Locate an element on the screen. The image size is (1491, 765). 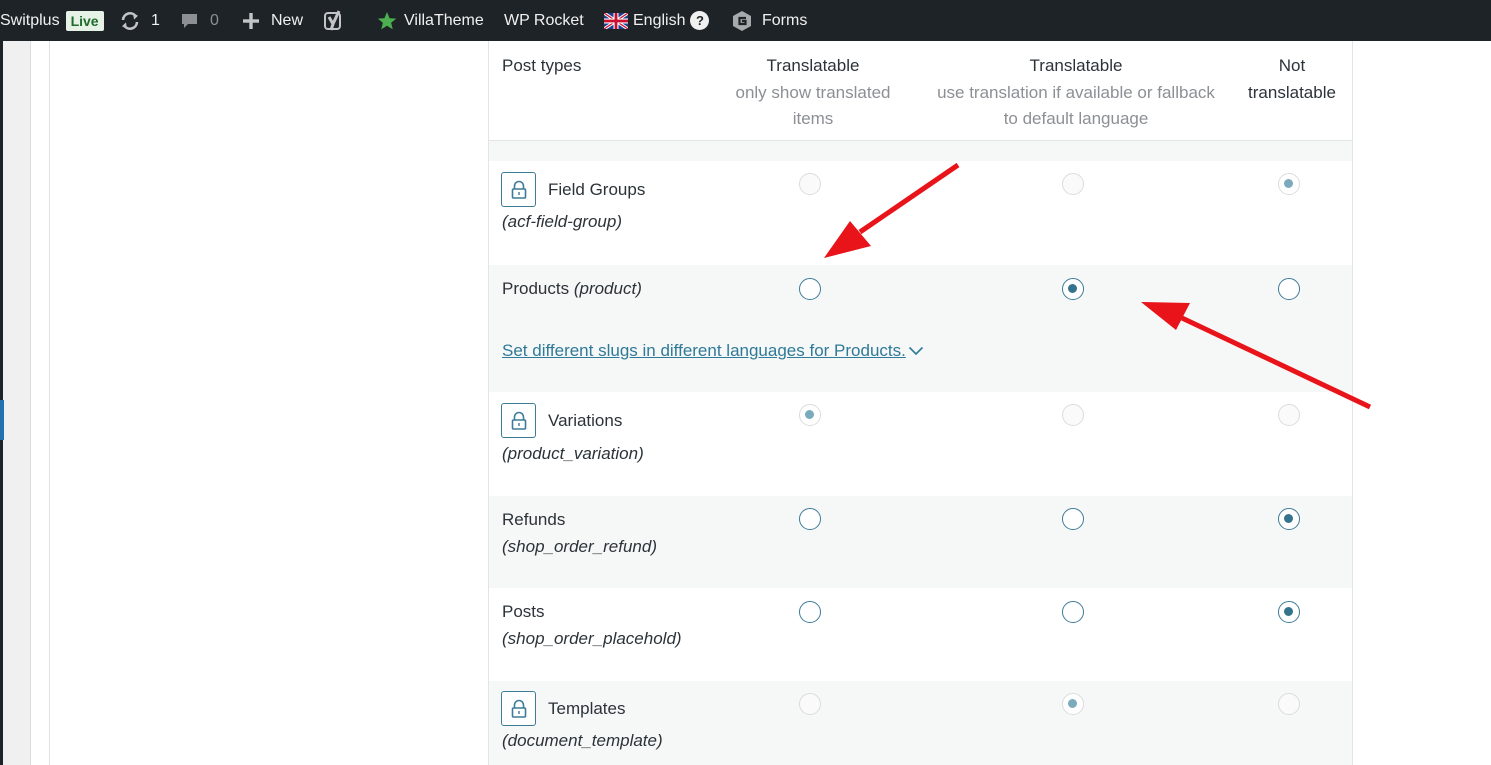
table-row-refunds: Refunds (shop_order_refund) is located at coordinates (920, 542).